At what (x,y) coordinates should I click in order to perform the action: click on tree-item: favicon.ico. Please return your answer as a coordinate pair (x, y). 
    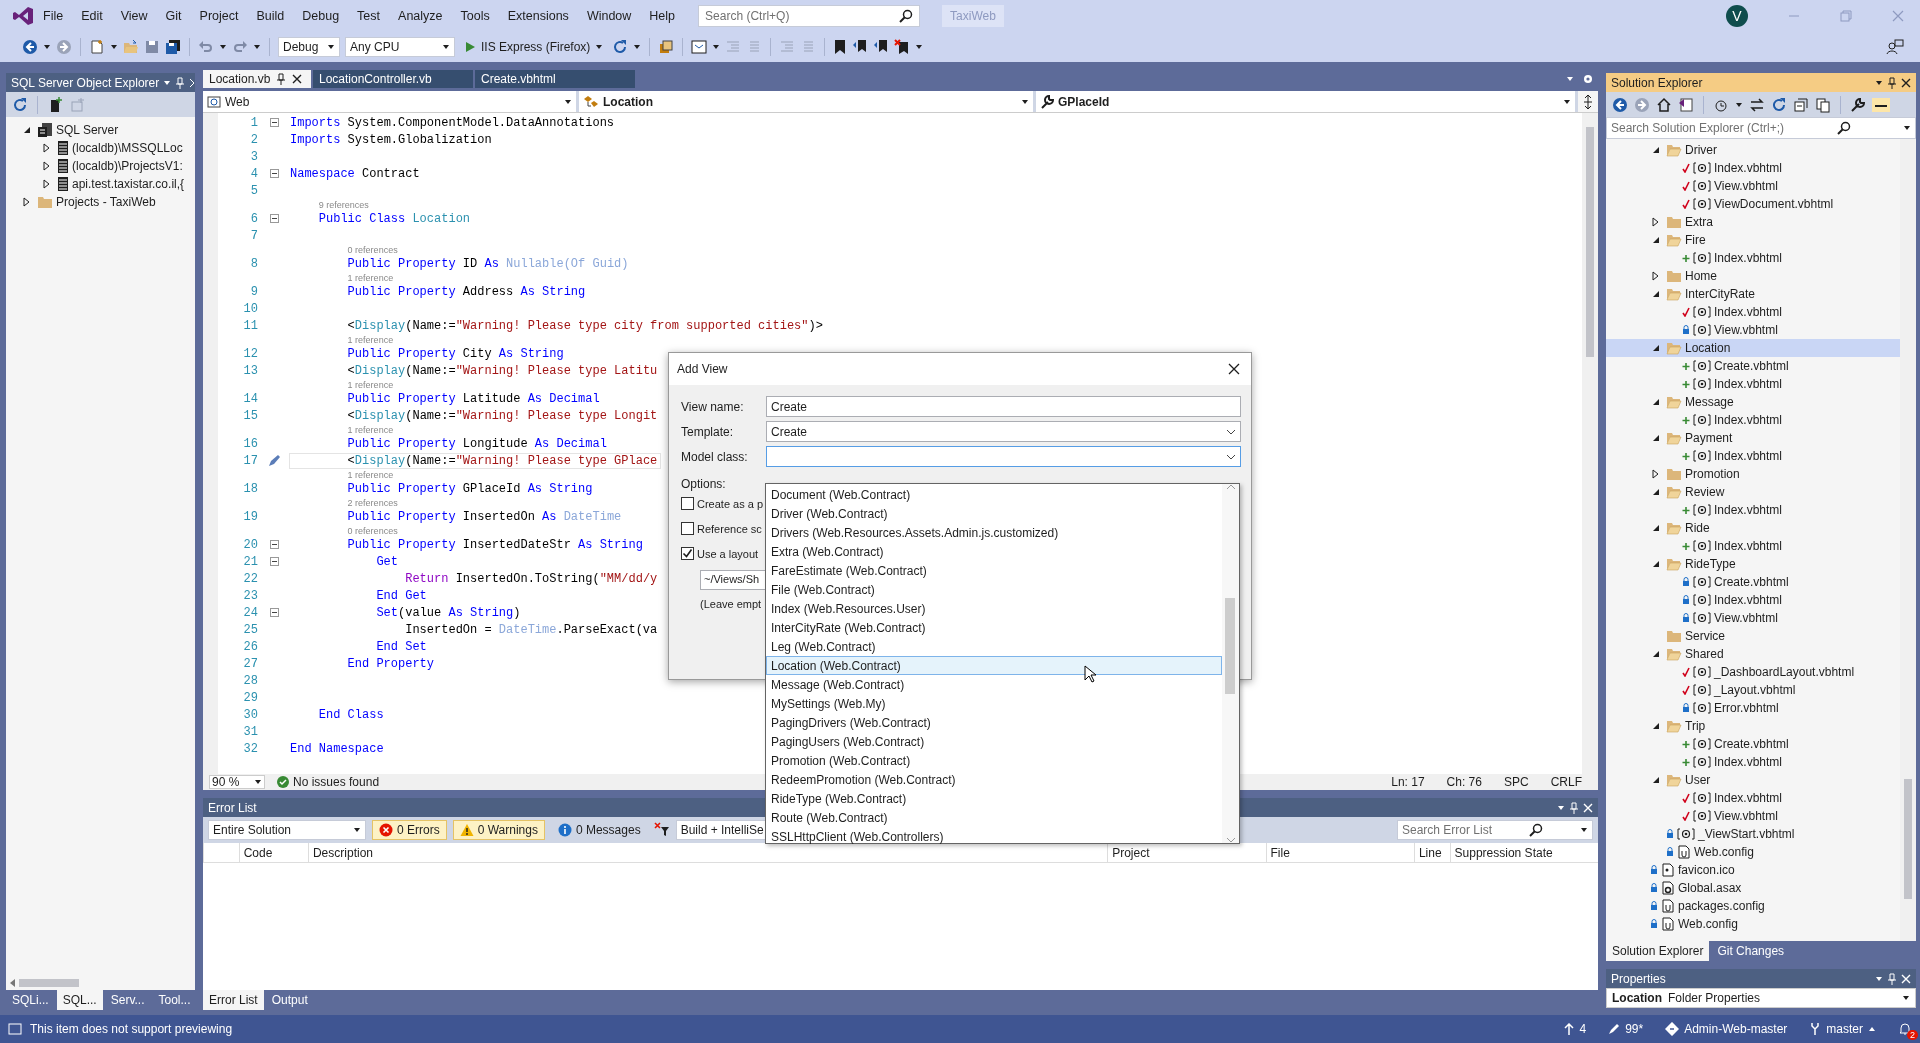
    Looking at the image, I should click on (1753, 870).